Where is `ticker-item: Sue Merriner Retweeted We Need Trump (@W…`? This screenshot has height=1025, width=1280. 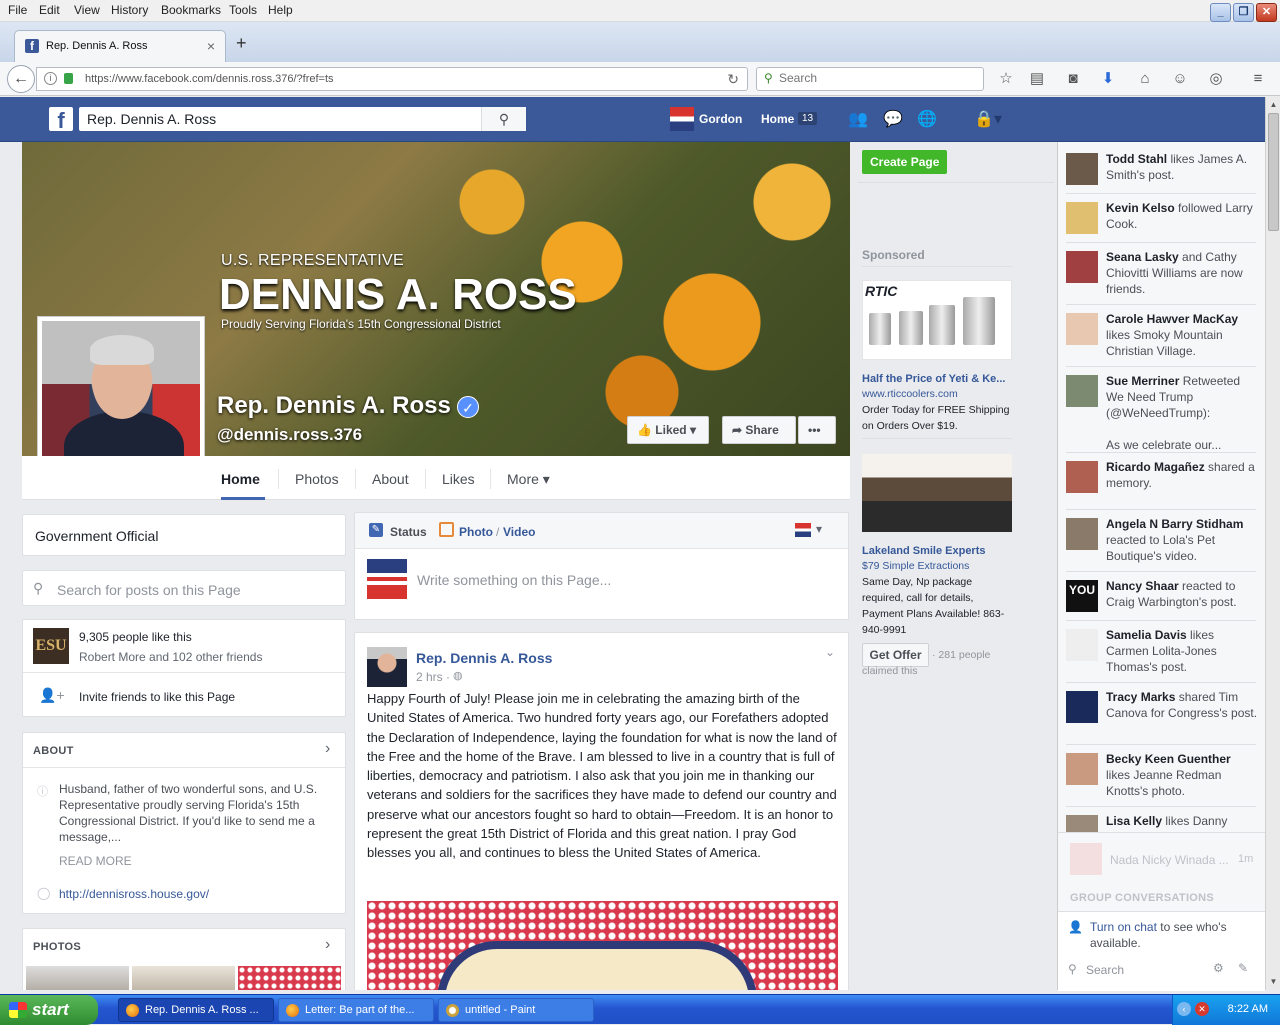 ticker-item: Sue Merriner Retweeted We Need Trump (@W… is located at coordinates (1162, 411).